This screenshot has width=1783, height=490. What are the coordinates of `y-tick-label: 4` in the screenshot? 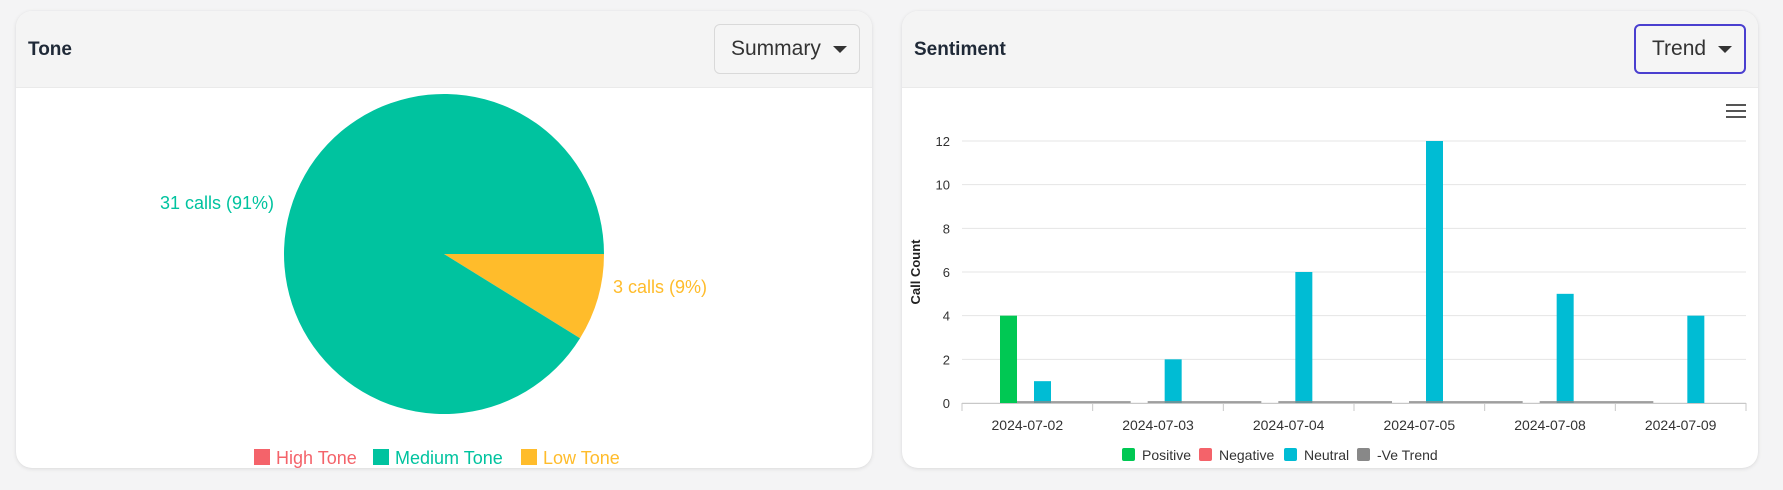 It's located at (946, 316).